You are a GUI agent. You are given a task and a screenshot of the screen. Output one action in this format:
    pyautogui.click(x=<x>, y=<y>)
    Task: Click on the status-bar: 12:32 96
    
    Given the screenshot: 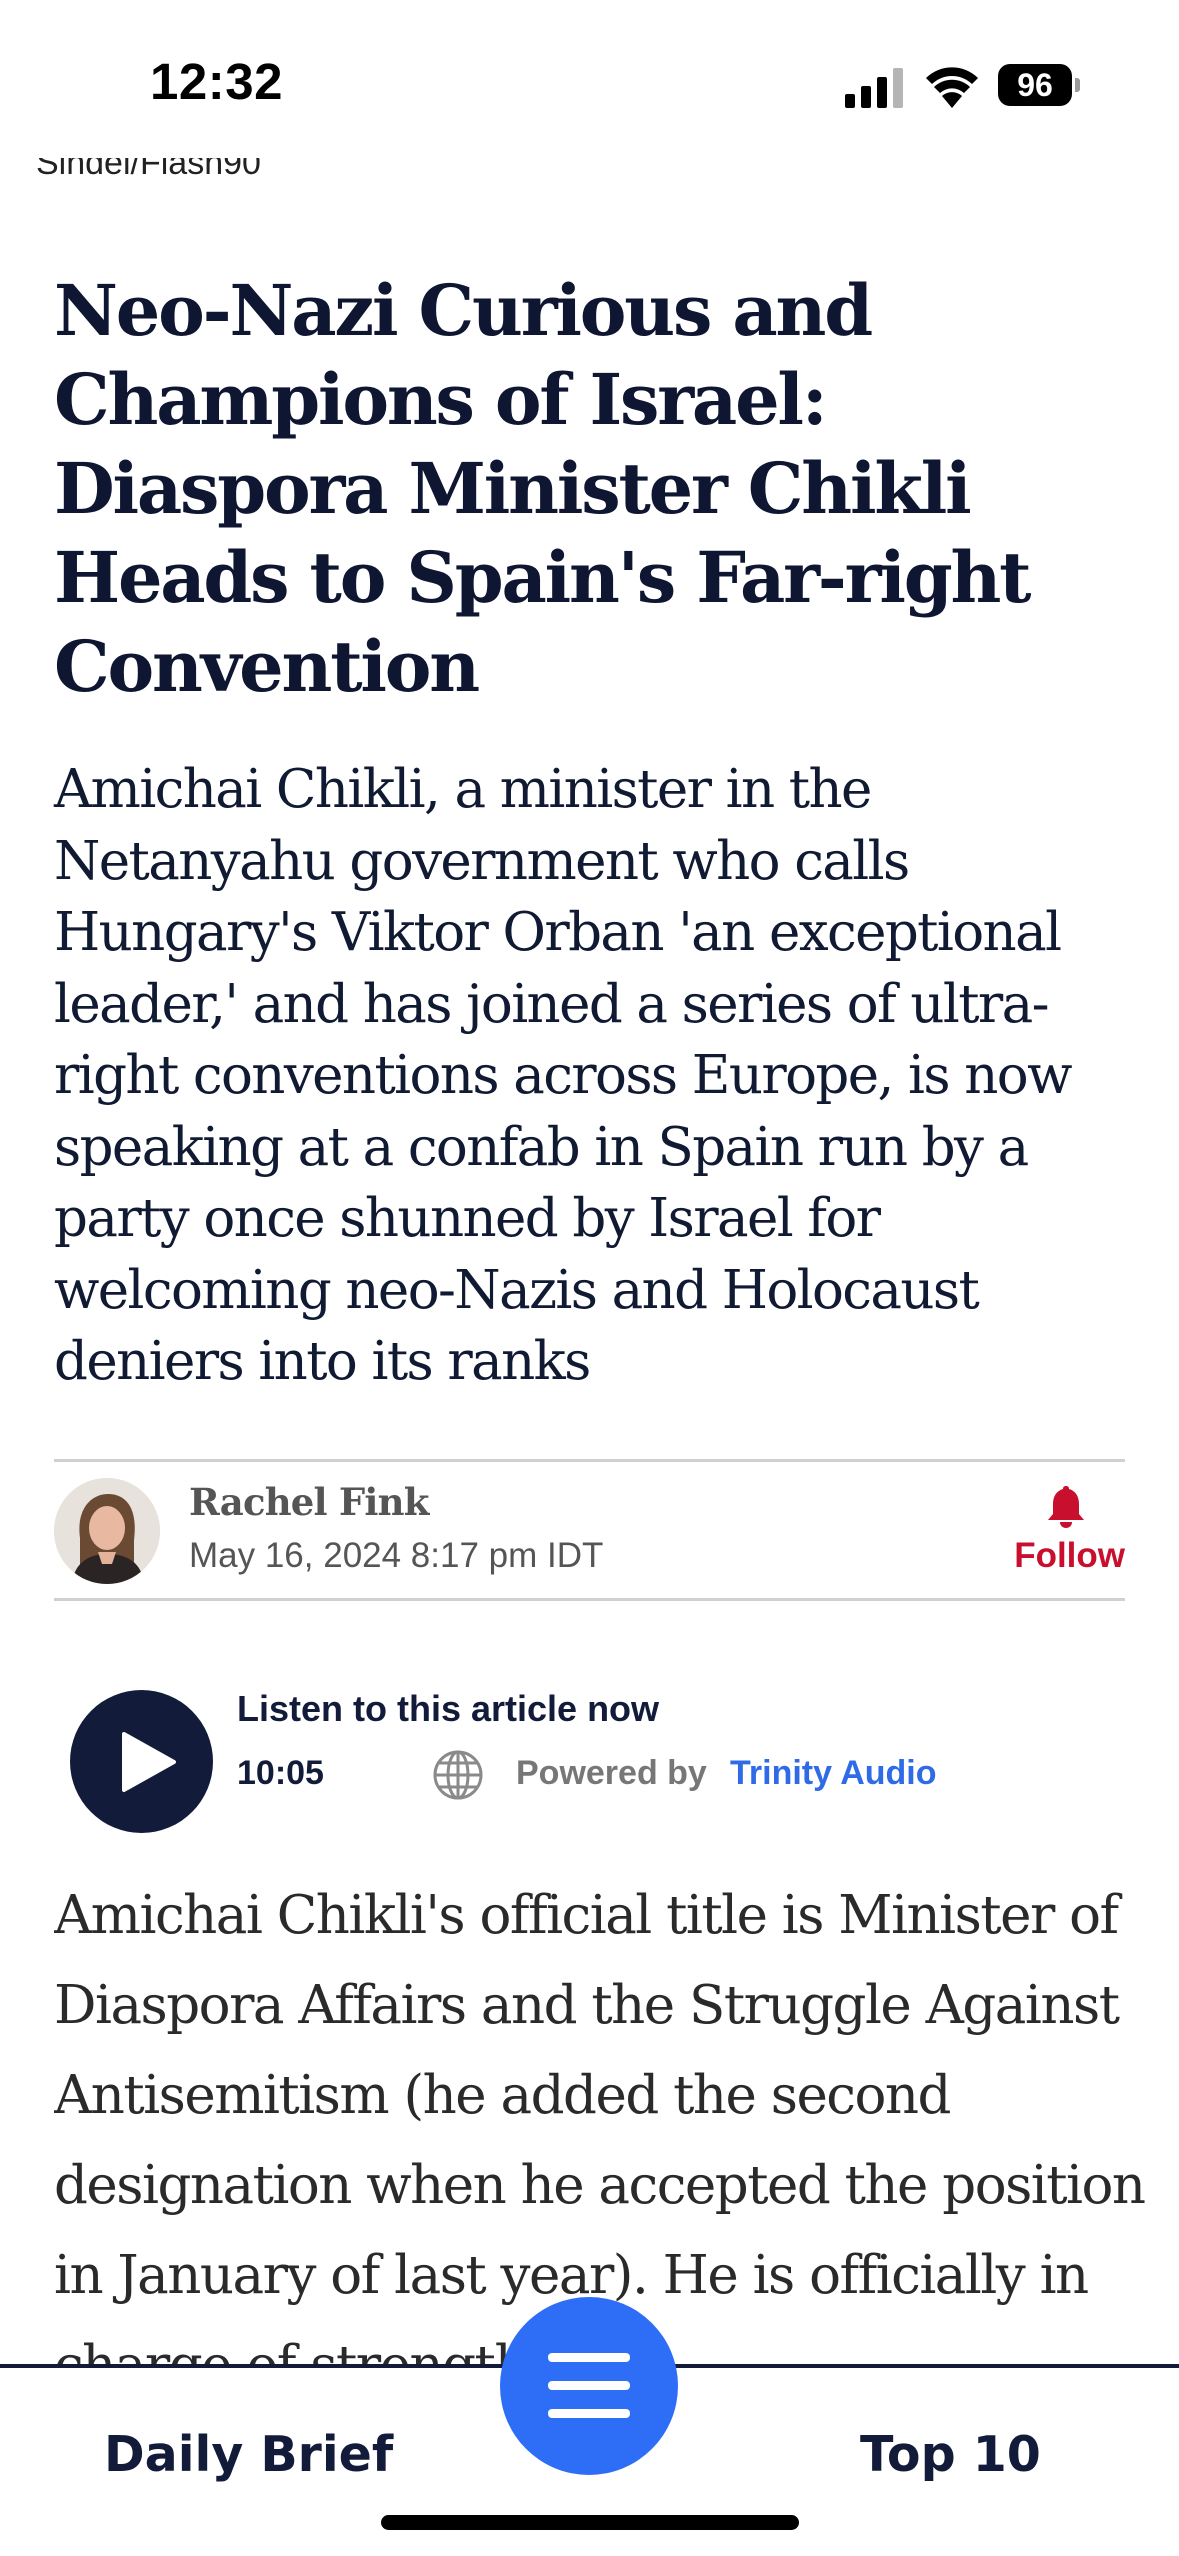 What is the action you would take?
    pyautogui.click(x=589, y=85)
    